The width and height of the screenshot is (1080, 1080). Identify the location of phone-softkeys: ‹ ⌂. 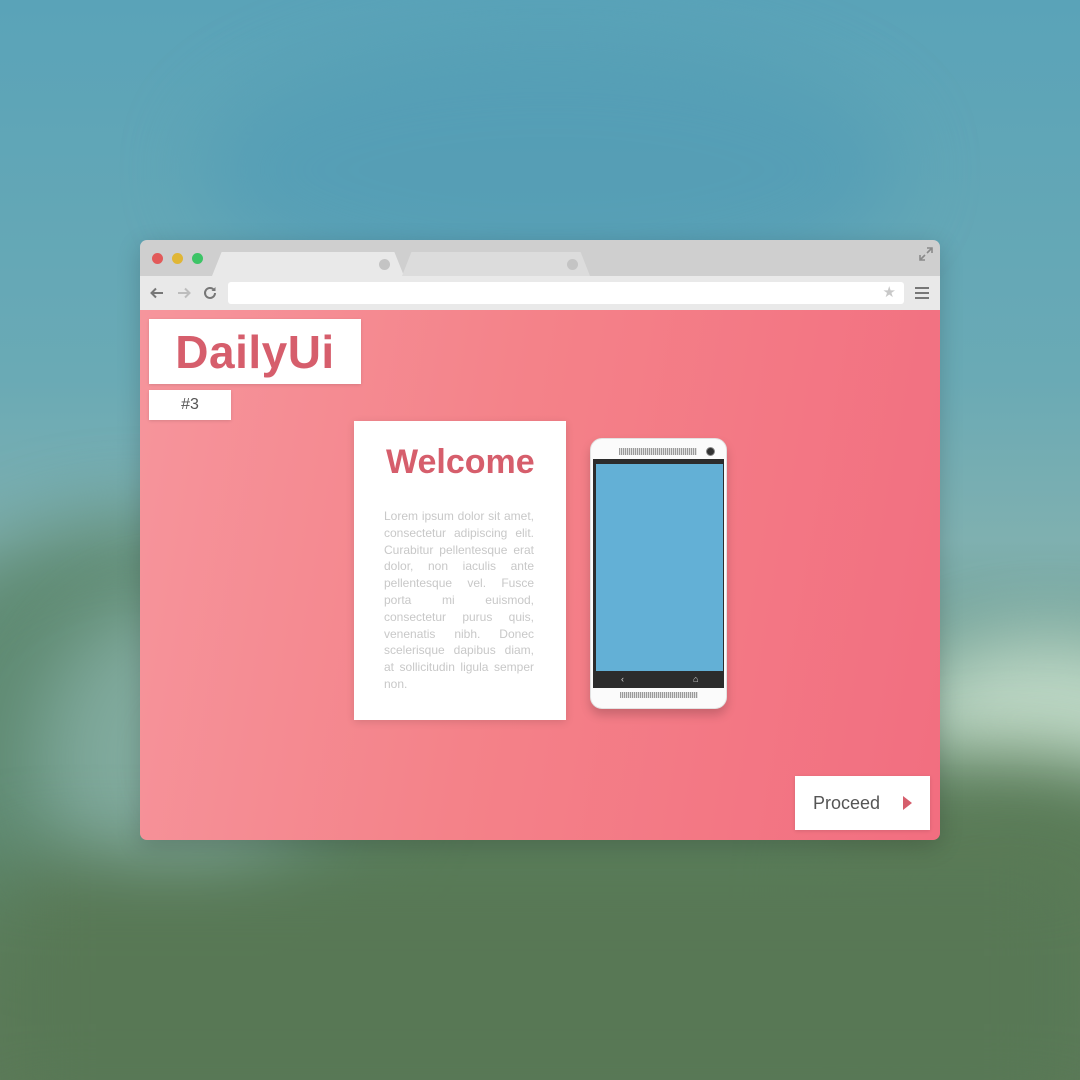
(658, 679).